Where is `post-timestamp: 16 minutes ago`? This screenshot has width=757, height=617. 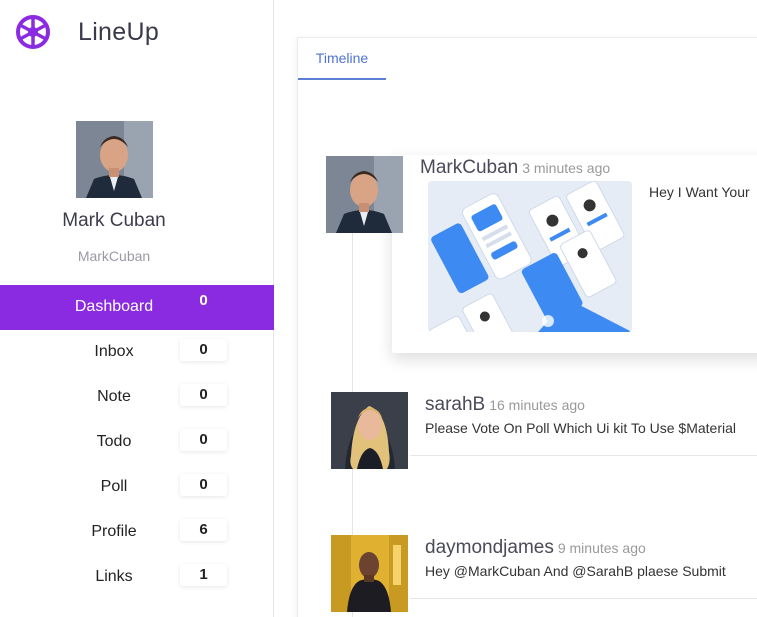 post-timestamp: 16 minutes ago is located at coordinates (537, 405).